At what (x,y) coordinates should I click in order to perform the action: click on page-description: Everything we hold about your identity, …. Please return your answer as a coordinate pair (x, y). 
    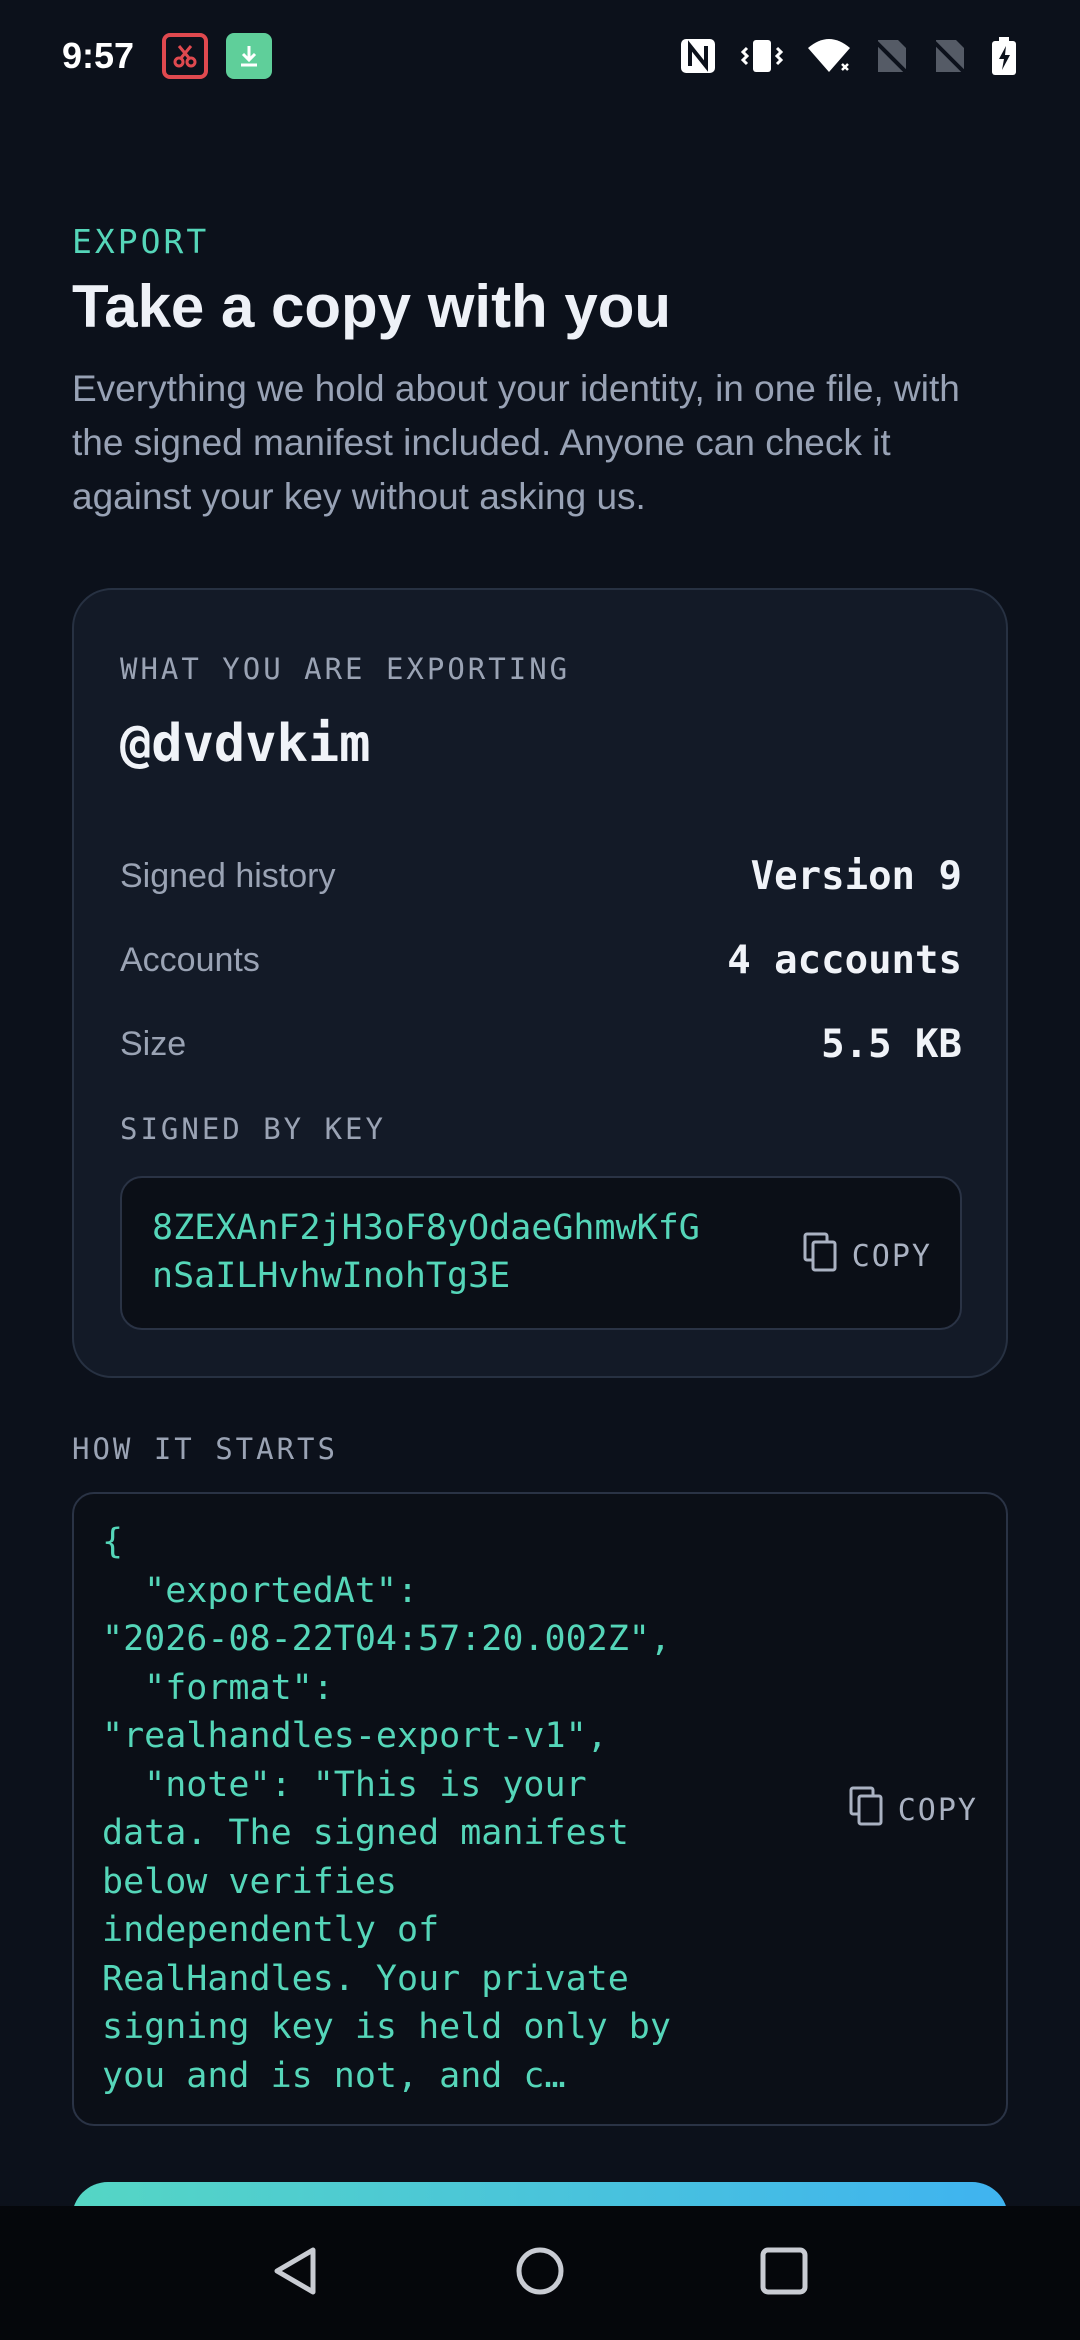
    Looking at the image, I should click on (516, 442).